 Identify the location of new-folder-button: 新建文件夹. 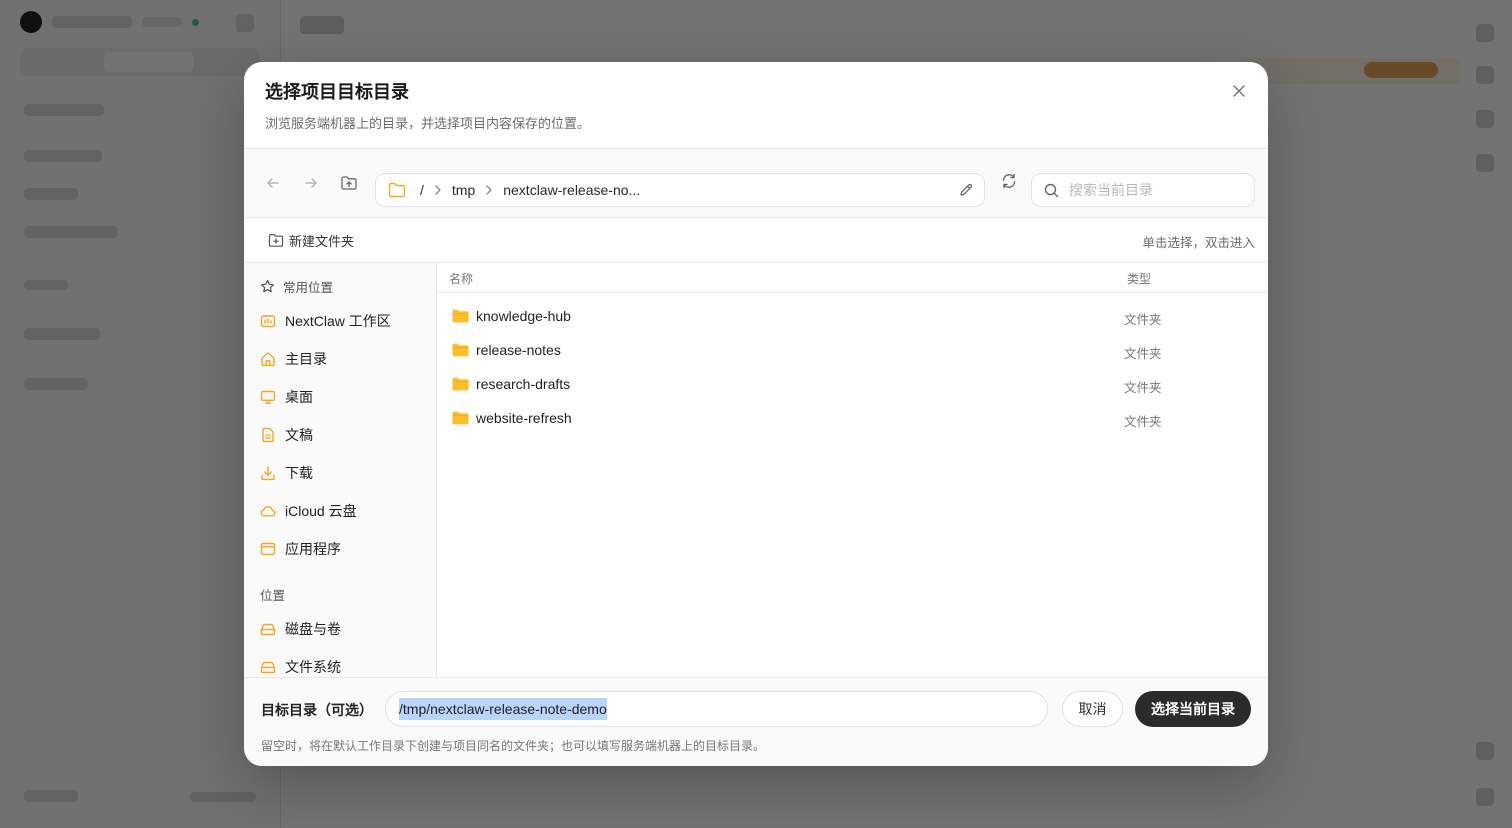
(311, 240).